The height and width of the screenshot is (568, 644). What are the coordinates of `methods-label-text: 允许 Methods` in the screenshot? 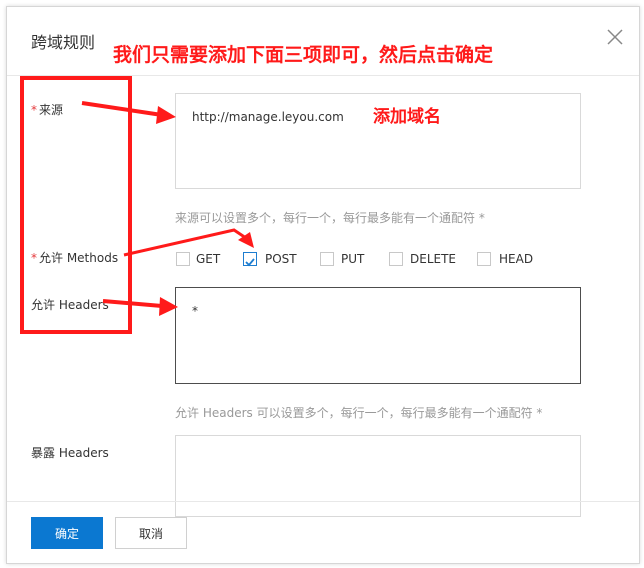 It's located at (79, 258).